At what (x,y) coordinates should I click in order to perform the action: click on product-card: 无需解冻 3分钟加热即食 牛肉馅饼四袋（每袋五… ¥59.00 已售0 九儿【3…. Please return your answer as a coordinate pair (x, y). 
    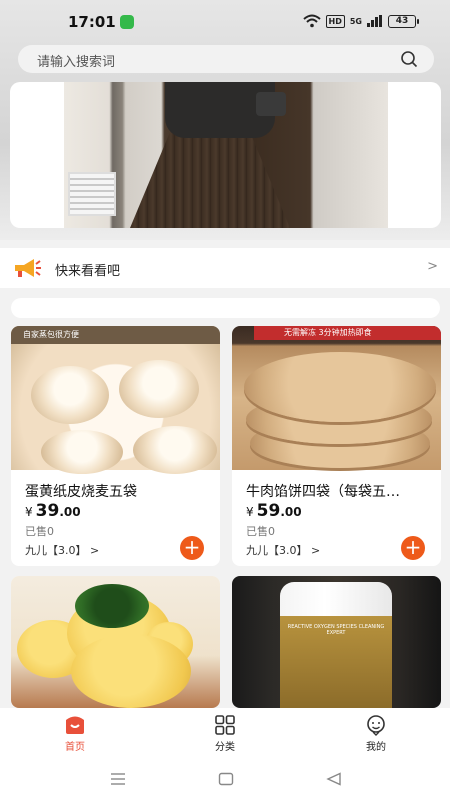
    Looking at the image, I should click on (336, 446).